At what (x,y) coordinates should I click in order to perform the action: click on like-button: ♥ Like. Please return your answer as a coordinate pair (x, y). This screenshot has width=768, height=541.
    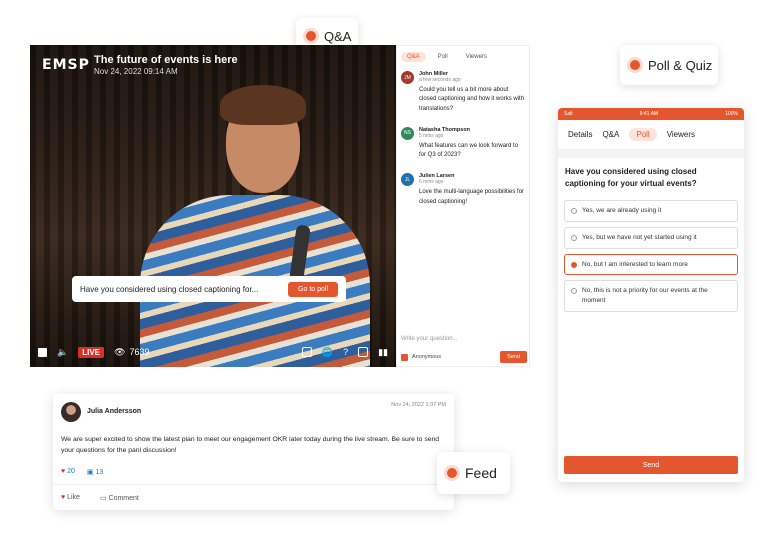
    Looking at the image, I should click on (70, 498).